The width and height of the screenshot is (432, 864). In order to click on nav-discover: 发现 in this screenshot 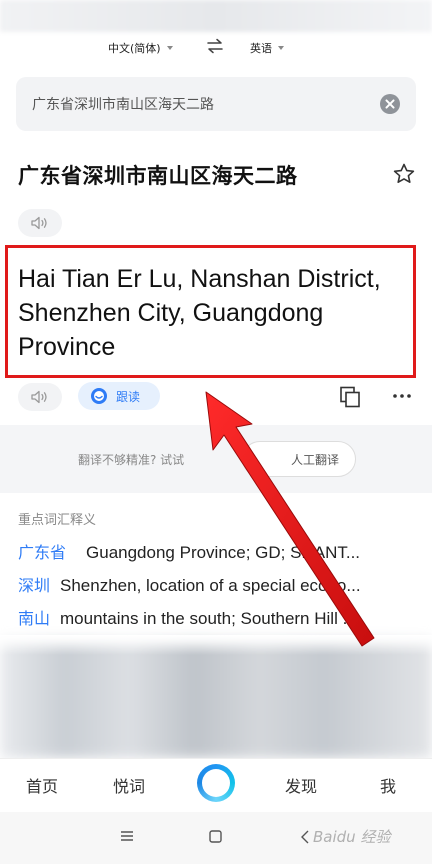, I will do `click(301, 785)`.